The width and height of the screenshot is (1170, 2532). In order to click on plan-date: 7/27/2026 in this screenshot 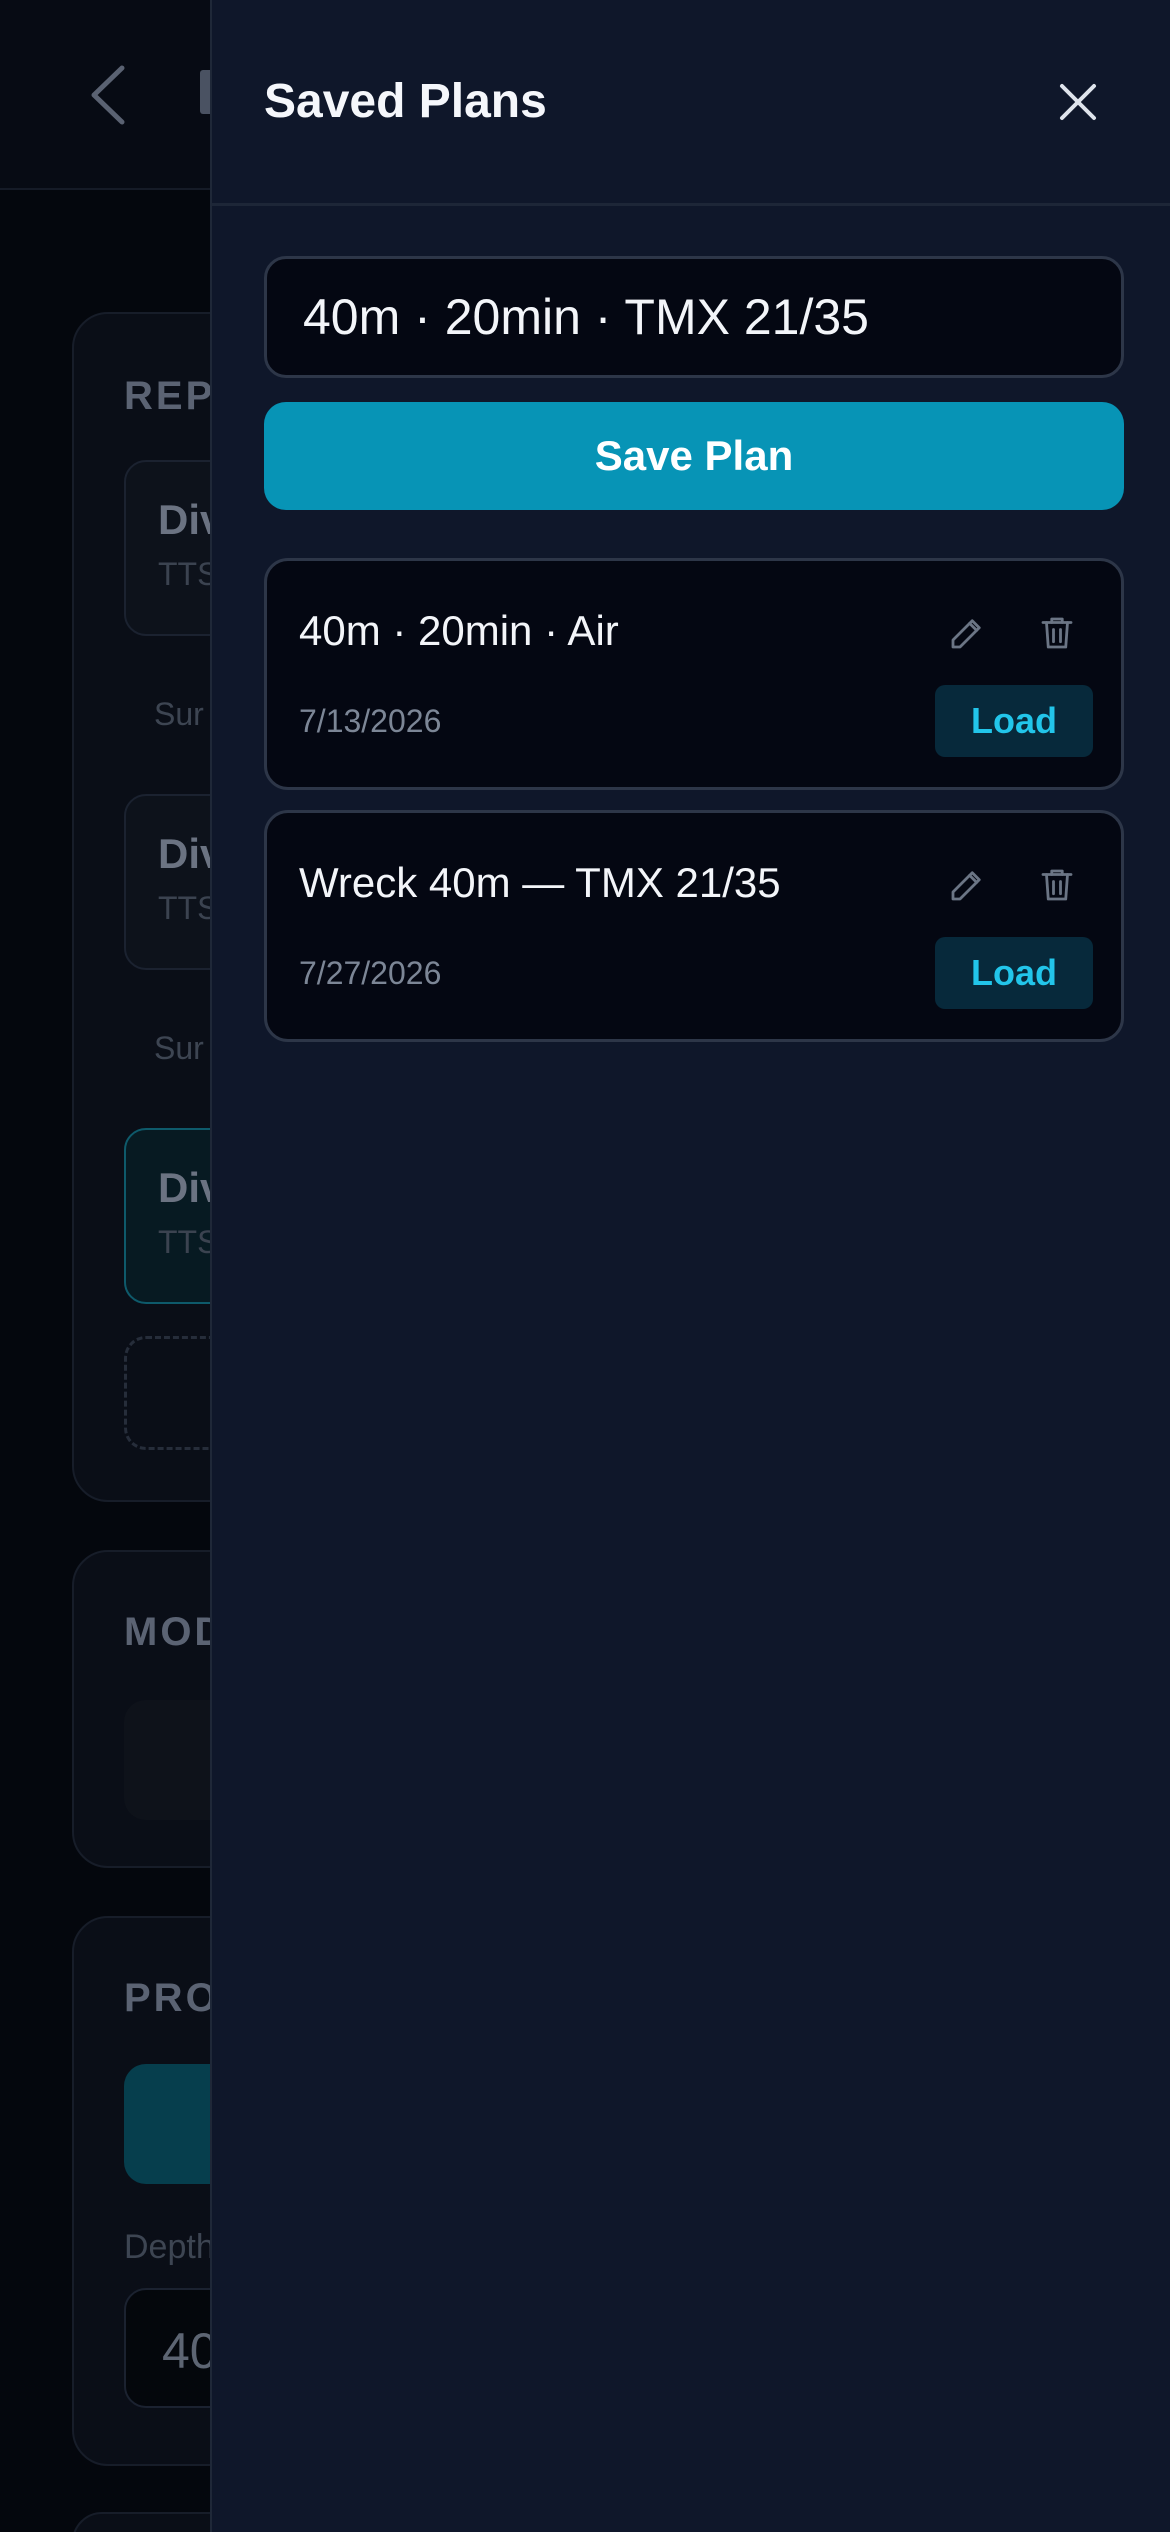, I will do `click(370, 973)`.